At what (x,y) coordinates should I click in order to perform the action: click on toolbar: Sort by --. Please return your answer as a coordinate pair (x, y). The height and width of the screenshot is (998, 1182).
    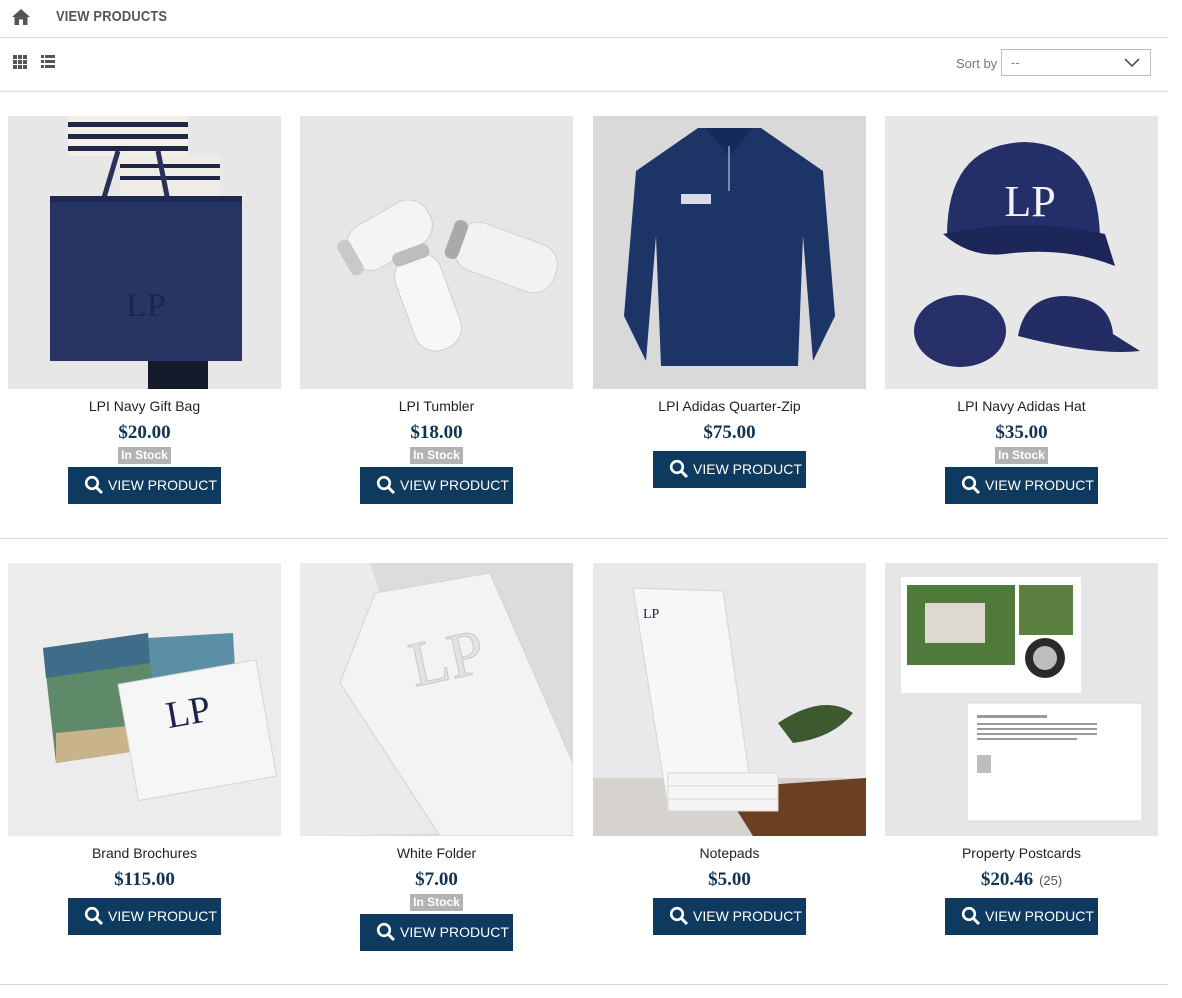
    Looking at the image, I should click on (584, 65).